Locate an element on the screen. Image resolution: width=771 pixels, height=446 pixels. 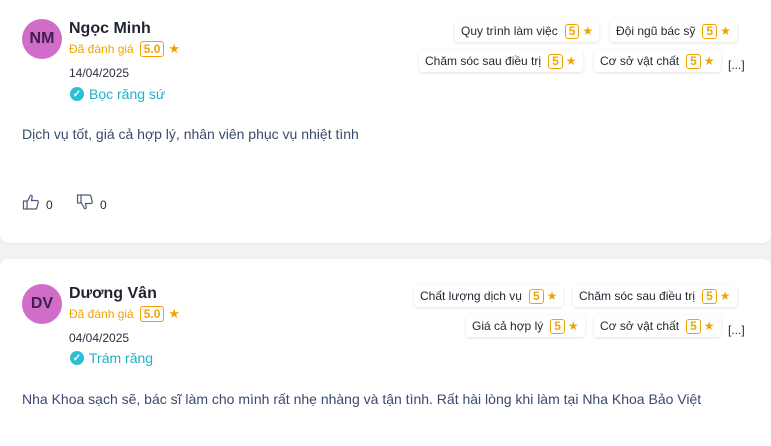
service-label: Trám răng is located at coordinates (121, 358).